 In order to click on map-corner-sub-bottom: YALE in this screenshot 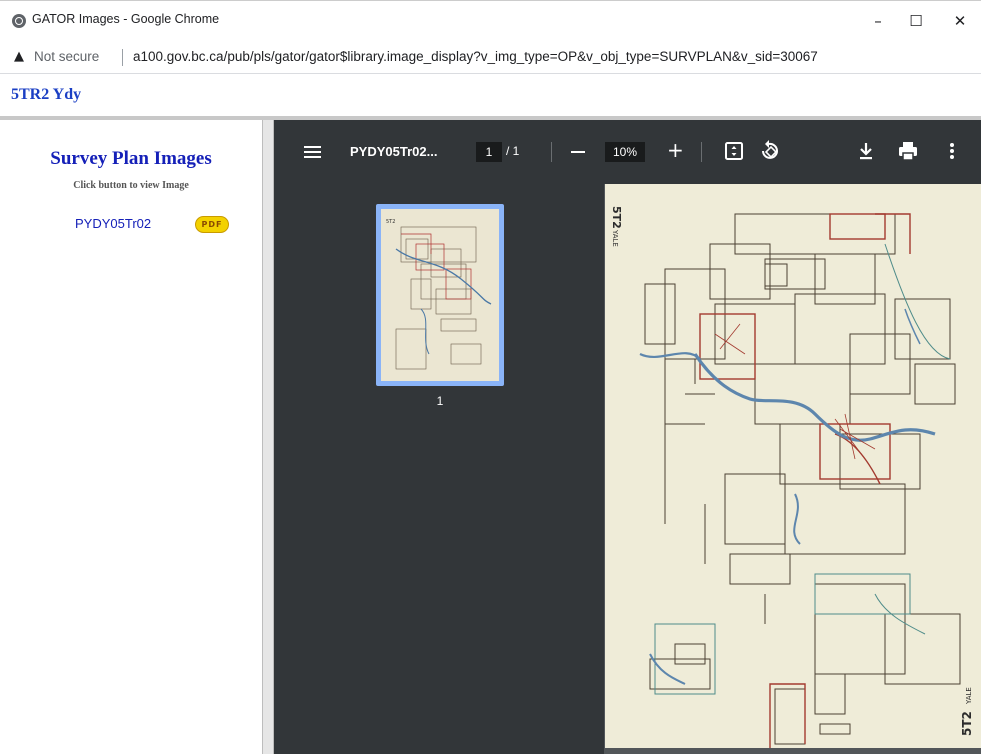, I will do `click(969, 696)`.